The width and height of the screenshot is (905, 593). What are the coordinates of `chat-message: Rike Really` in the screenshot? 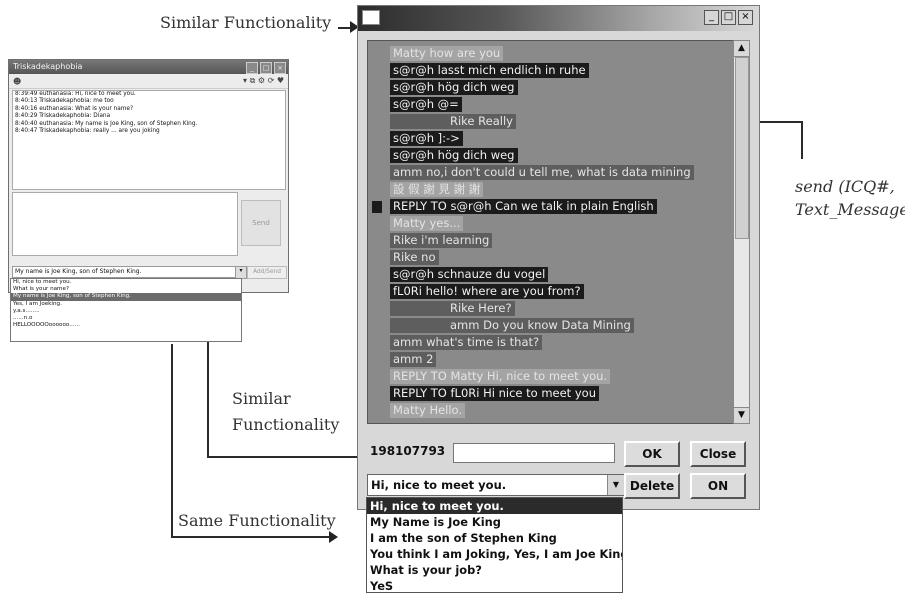 It's located at (453, 121).